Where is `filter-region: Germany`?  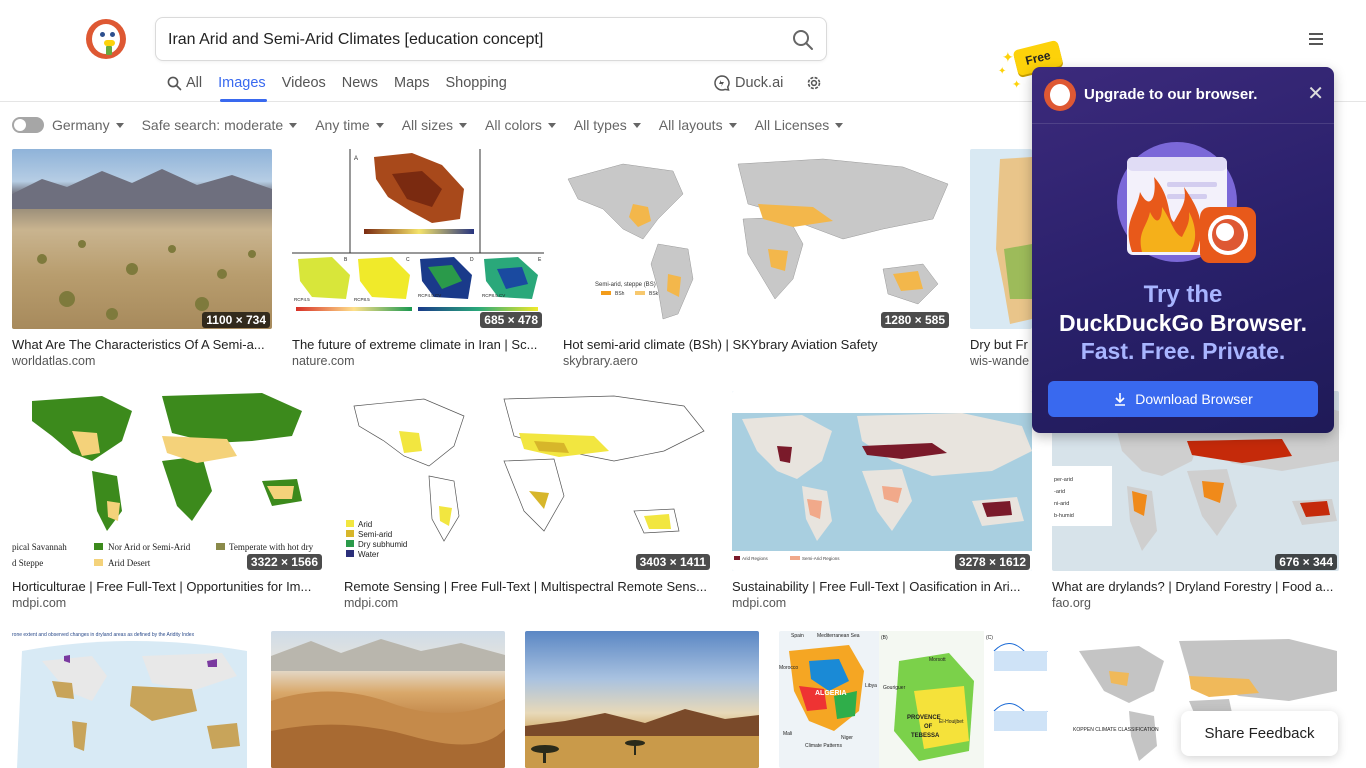 filter-region: Germany is located at coordinates (88, 125).